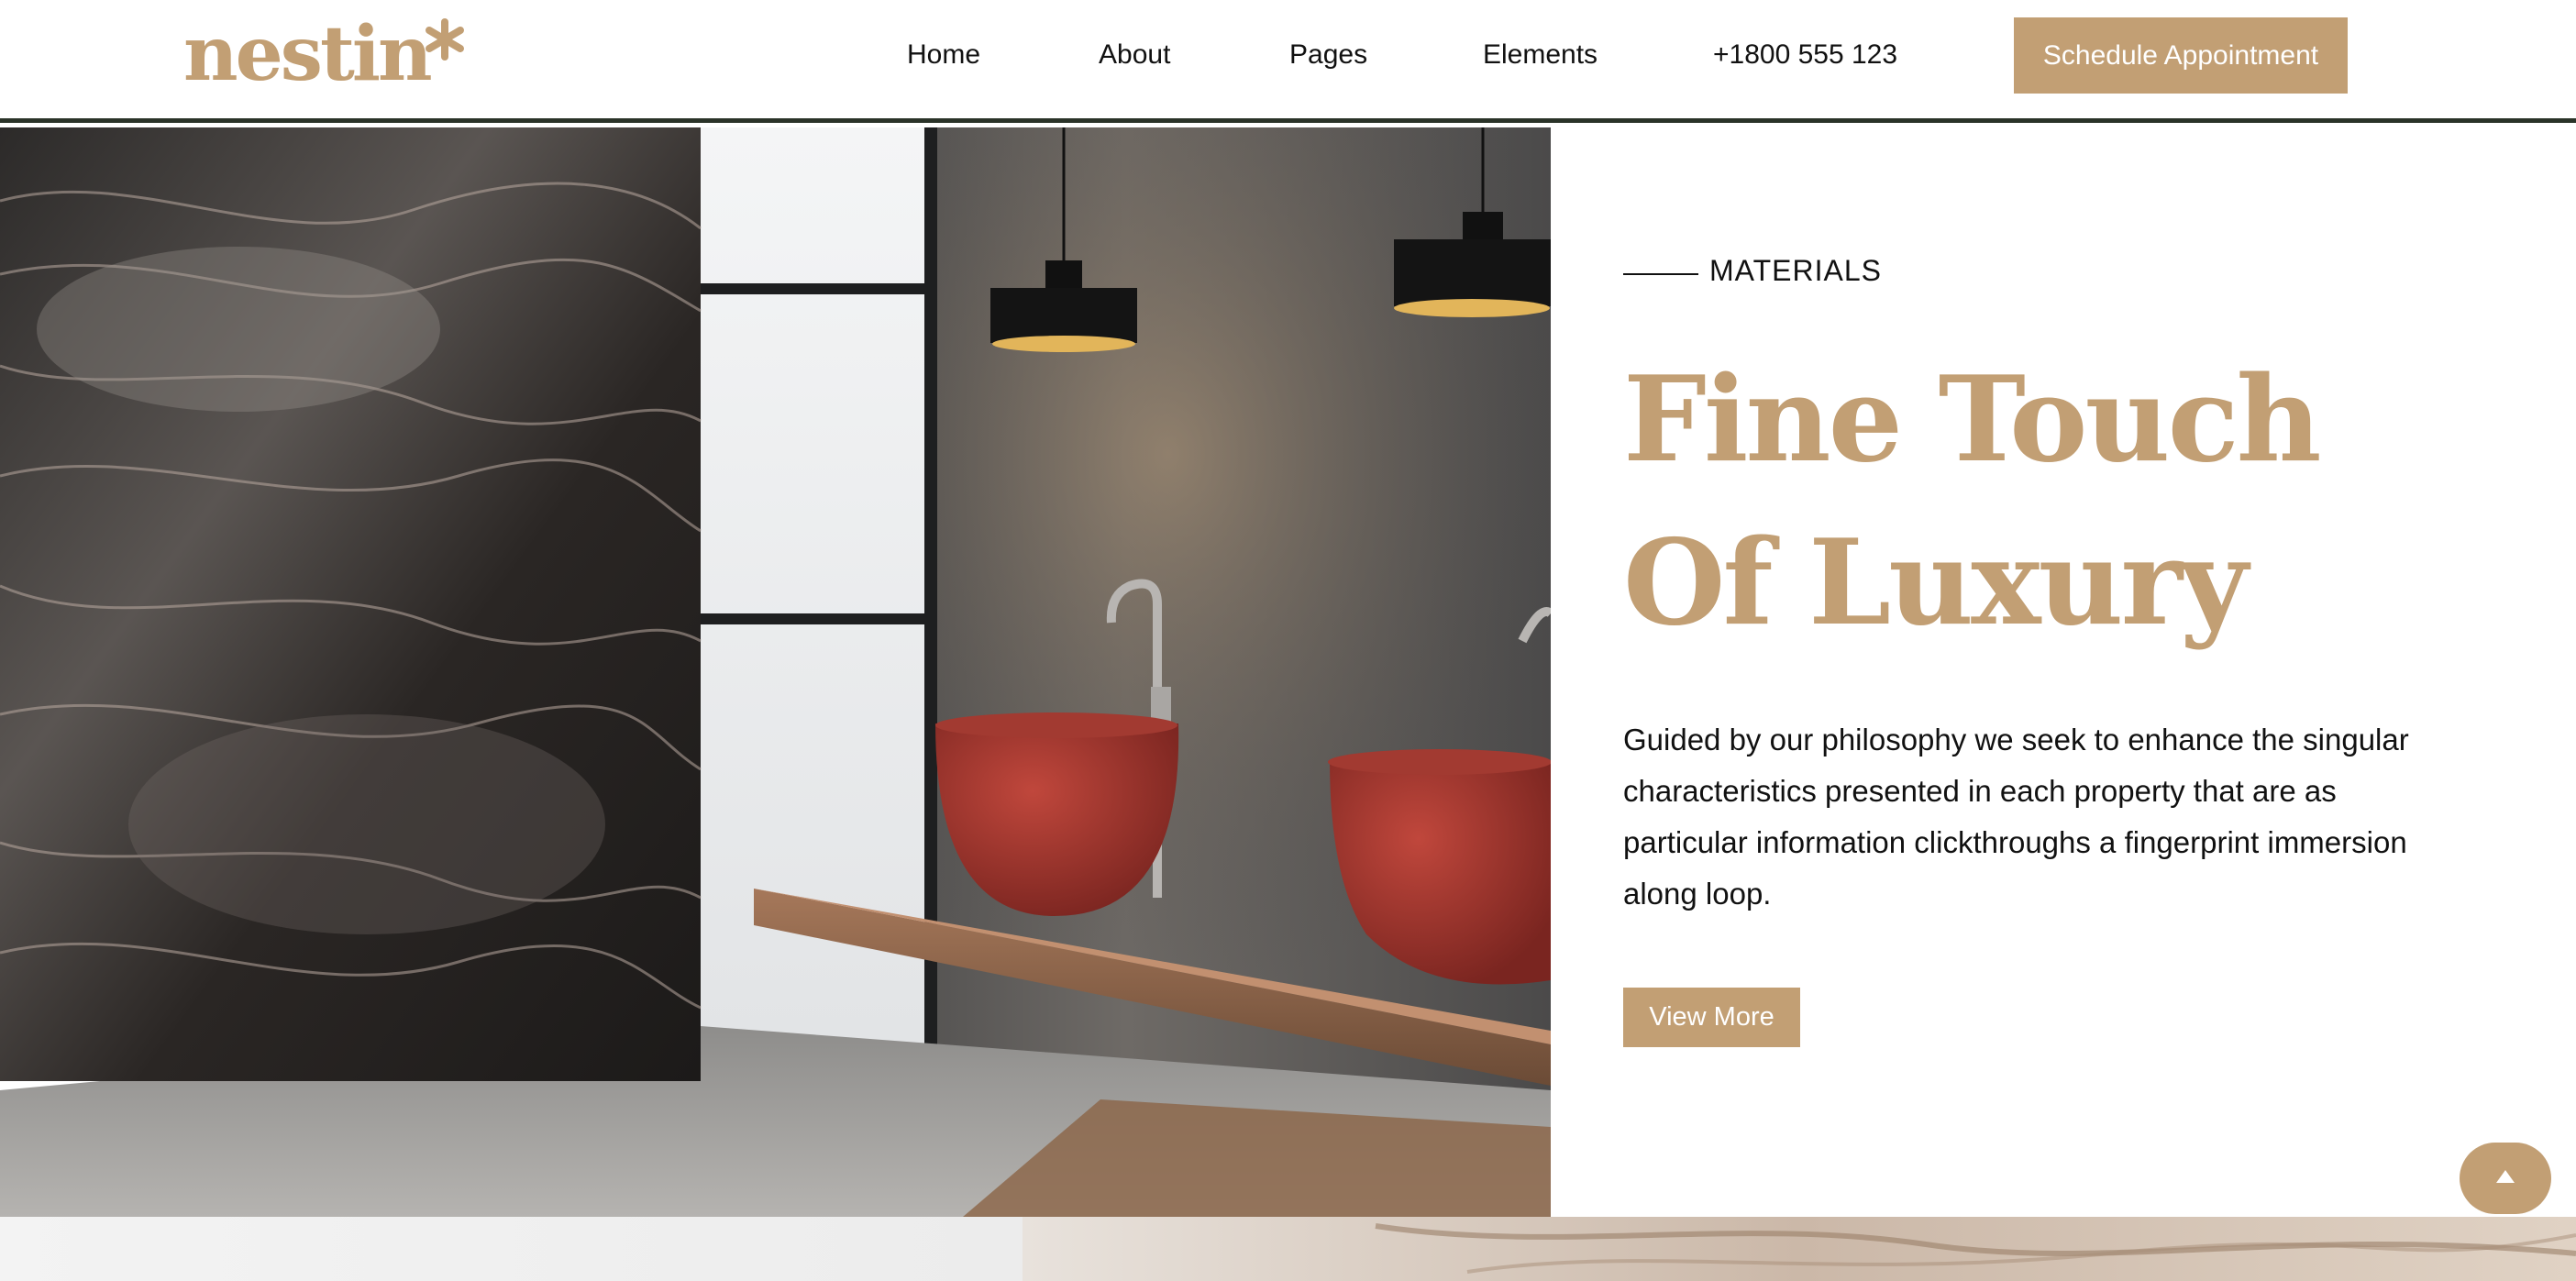 Image resolution: width=2576 pixels, height=1281 pixels. What do you see at coordinates (1288, 1249) in the screenshot?
I see `next-section-preview` at bounding box center [1288, 1249].